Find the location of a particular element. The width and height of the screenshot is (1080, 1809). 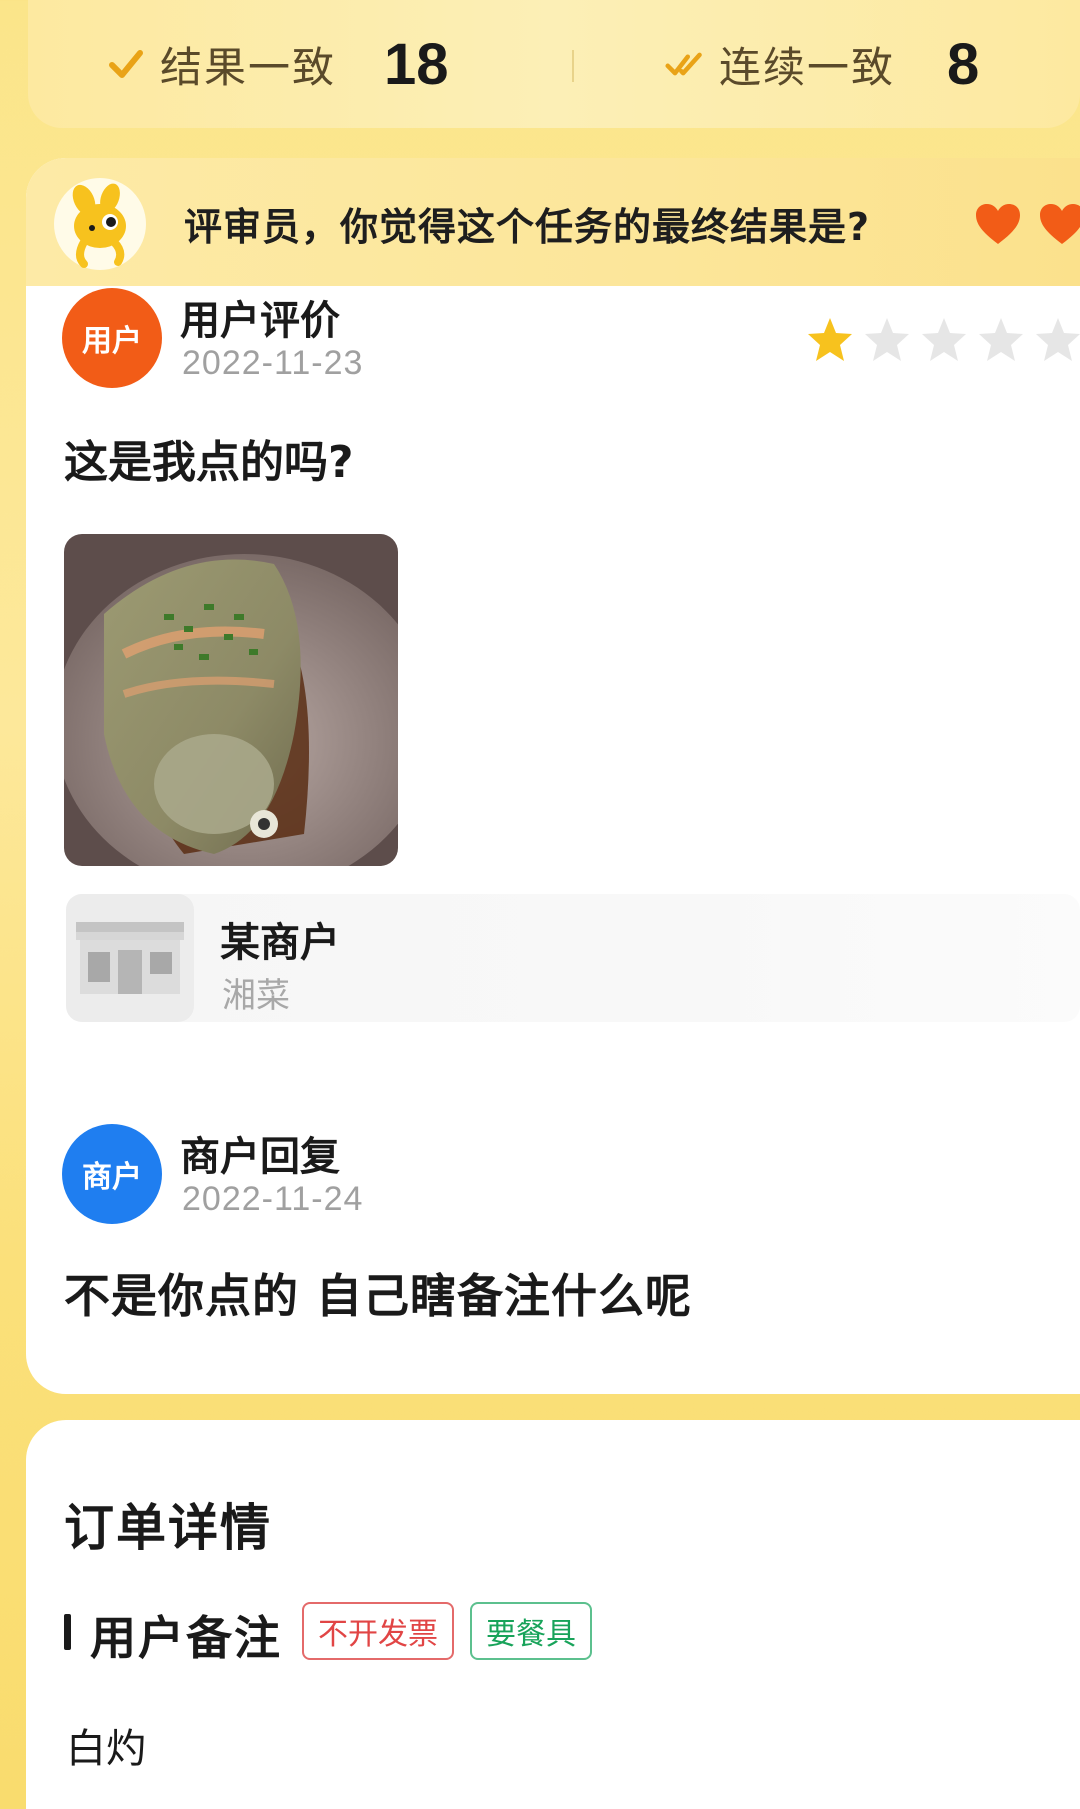

merchant-reply-text: 不是你点的 自己瞎备注什么呢 is located at coordinates (378, 1296).